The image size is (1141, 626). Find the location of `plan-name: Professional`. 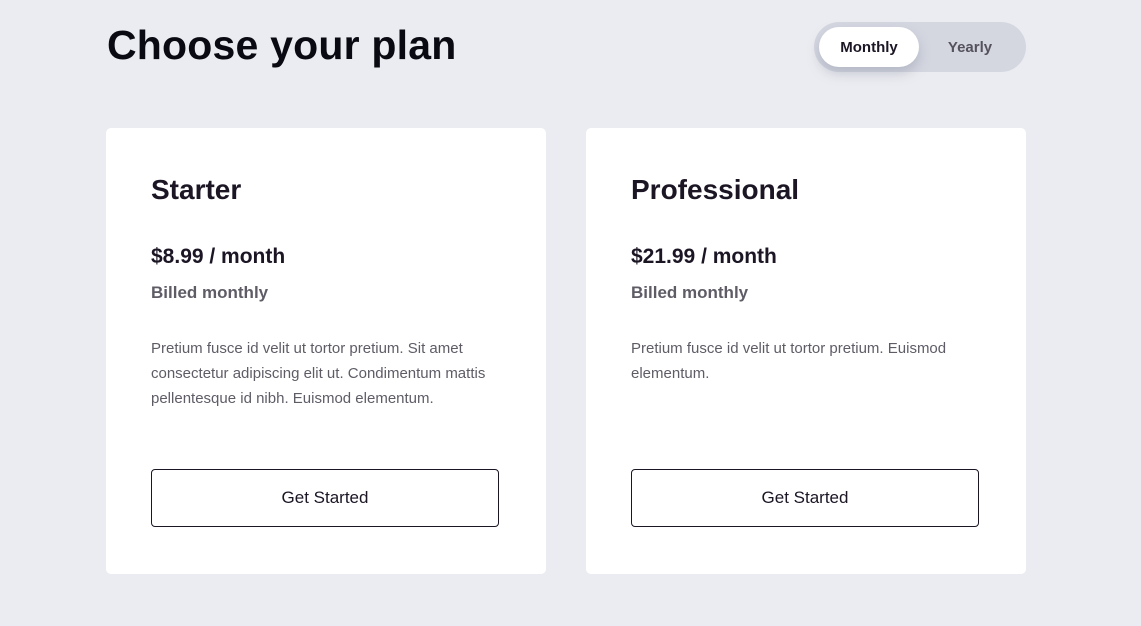

plan-name: Professional is located at coordinates (715, 189).